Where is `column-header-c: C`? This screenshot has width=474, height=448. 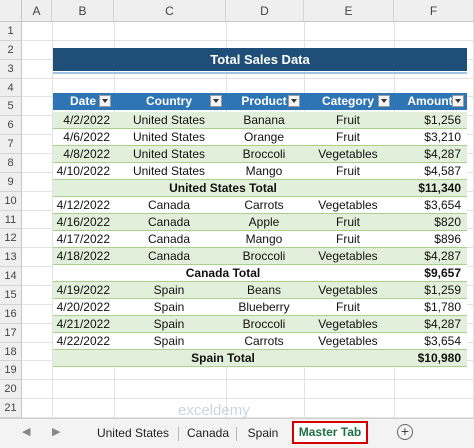 column-header-c: C is located at coordinates (170, 11).